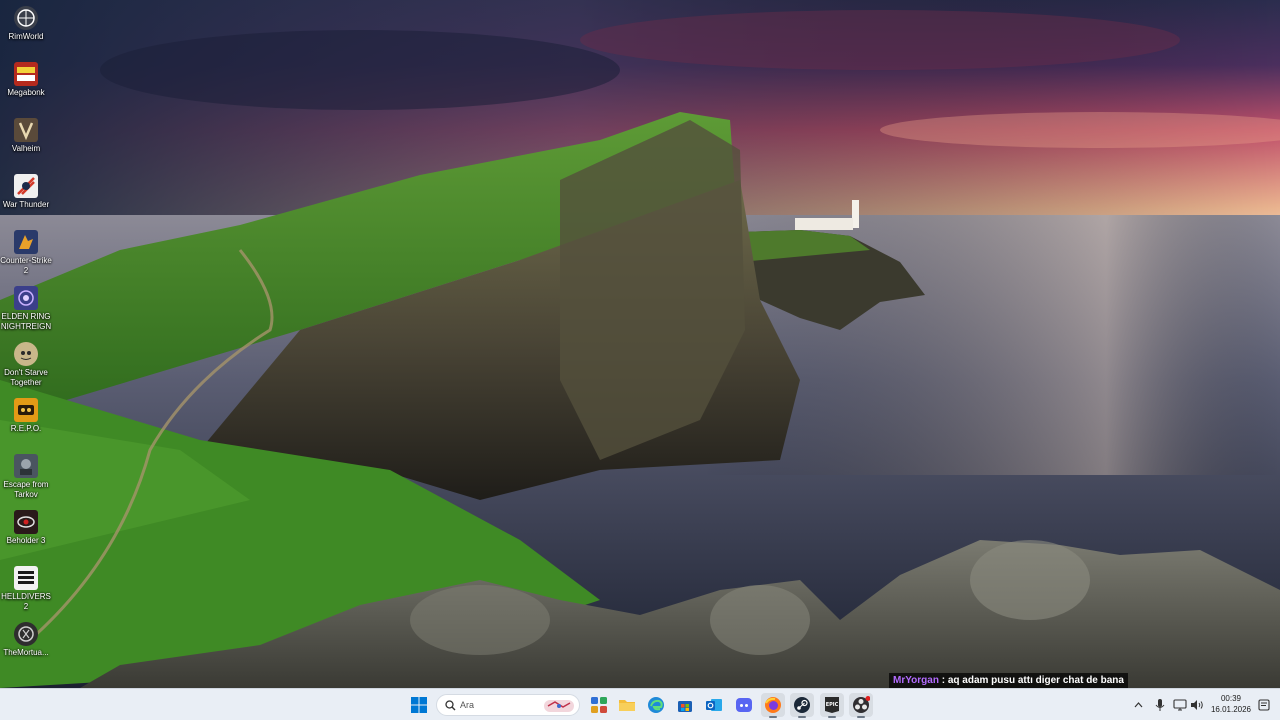  What do you see at coordinates (1035, 680) in the screenshot?
I see `chat-message: aq adam pusu attı diger chat de bana` at bounding box center [1035, 680].